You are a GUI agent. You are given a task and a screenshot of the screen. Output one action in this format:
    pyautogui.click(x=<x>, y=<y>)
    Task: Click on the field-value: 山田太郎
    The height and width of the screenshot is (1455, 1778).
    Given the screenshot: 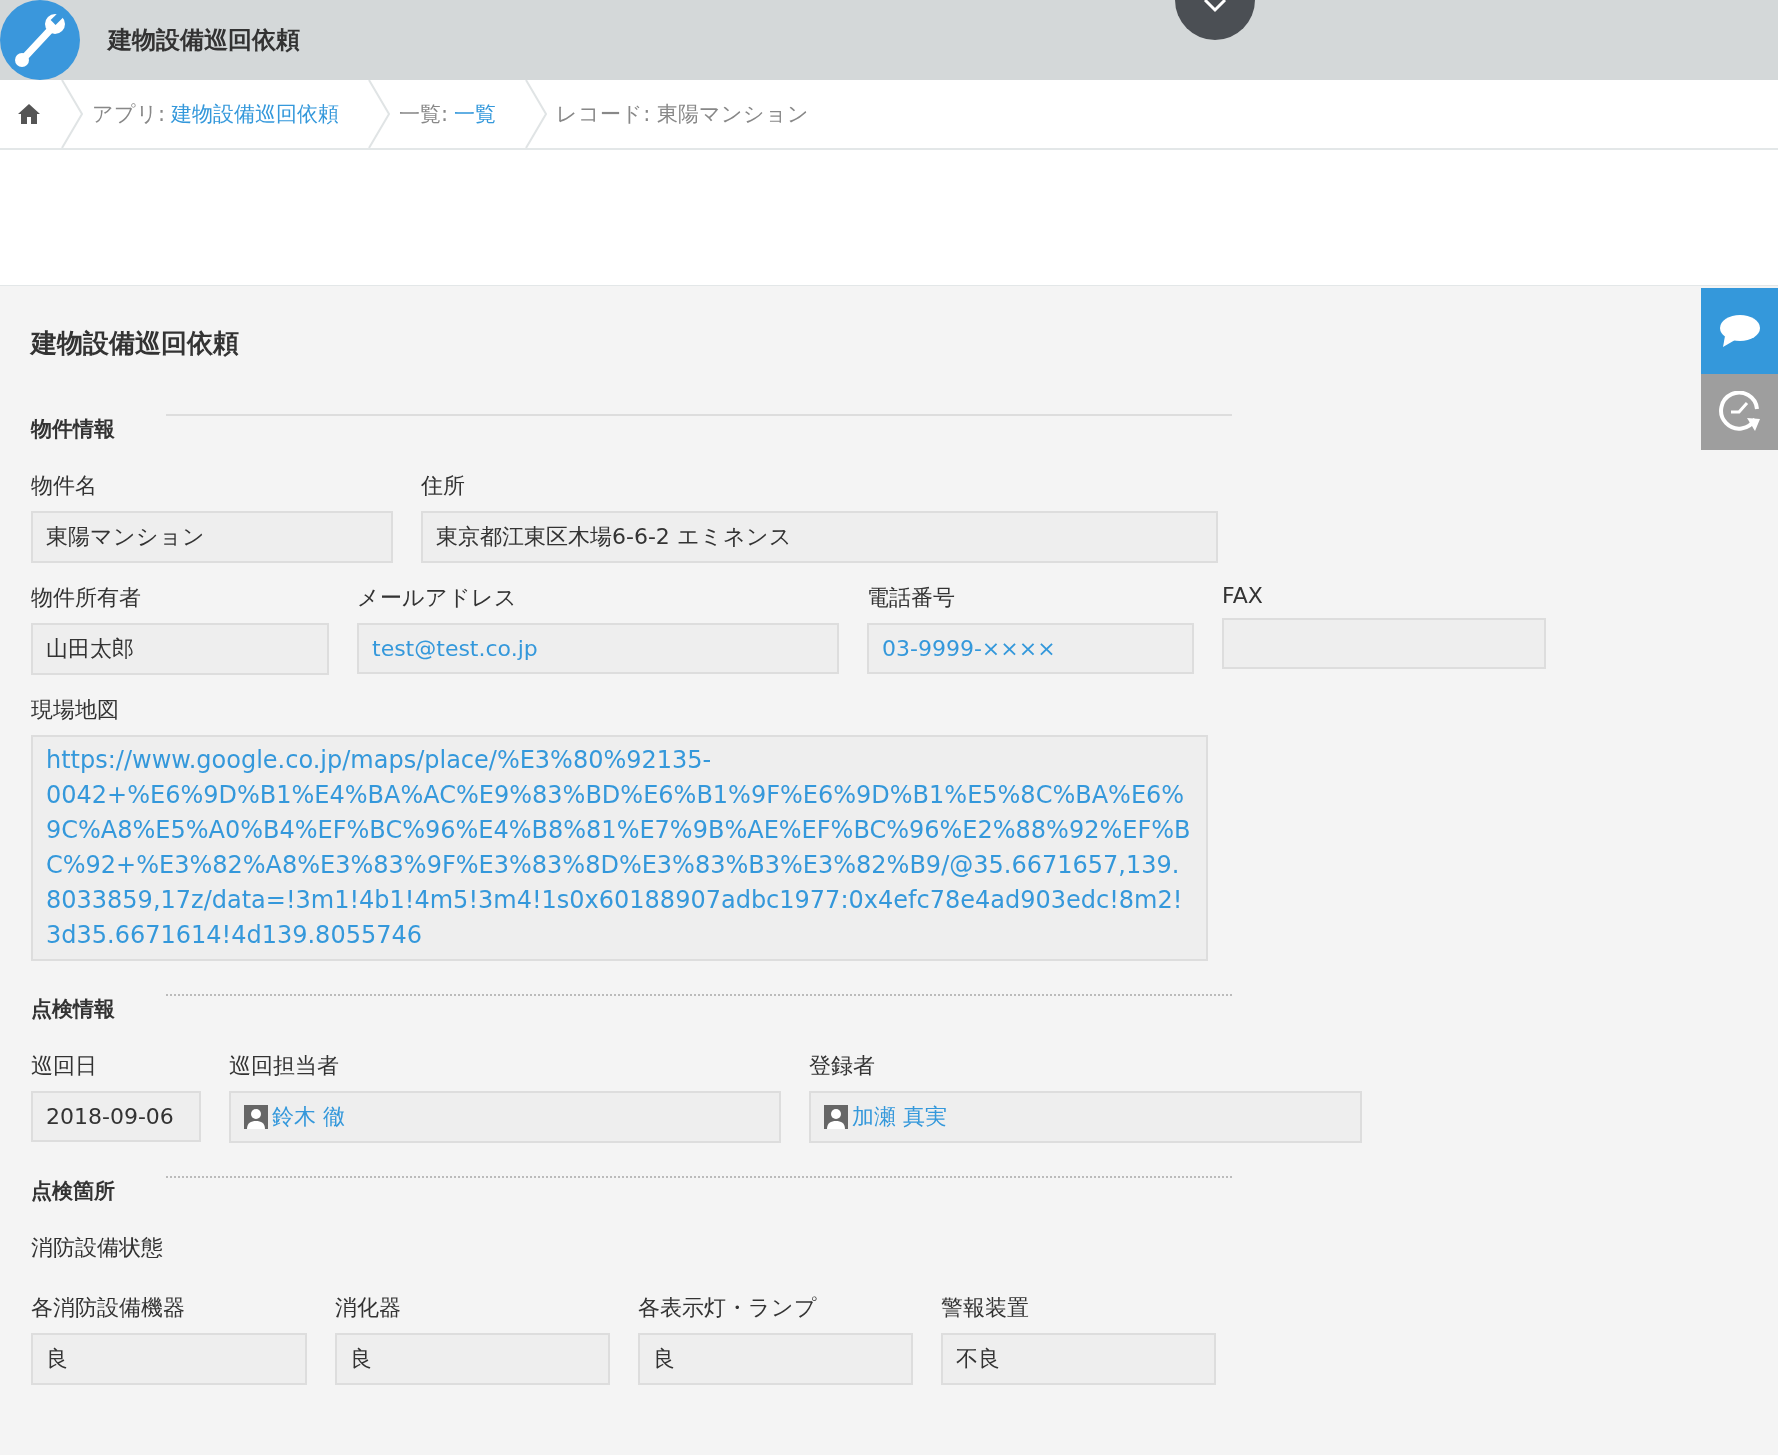 What is the action you would take?
    pyautogui.click(x=180, y=649)
    